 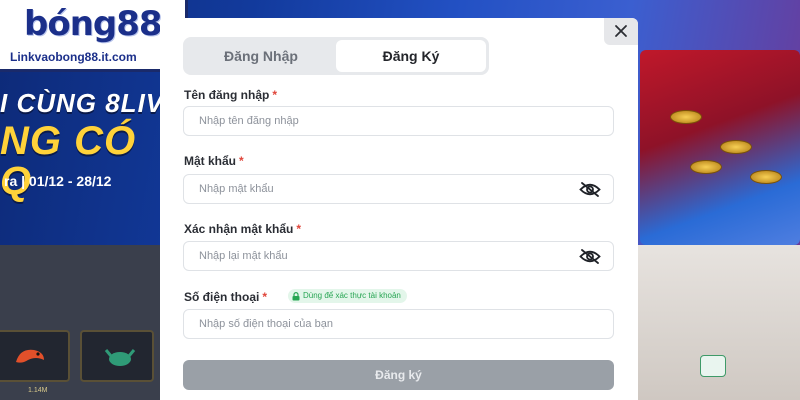 I want to click on phone-input, so click(x=398, y=324).